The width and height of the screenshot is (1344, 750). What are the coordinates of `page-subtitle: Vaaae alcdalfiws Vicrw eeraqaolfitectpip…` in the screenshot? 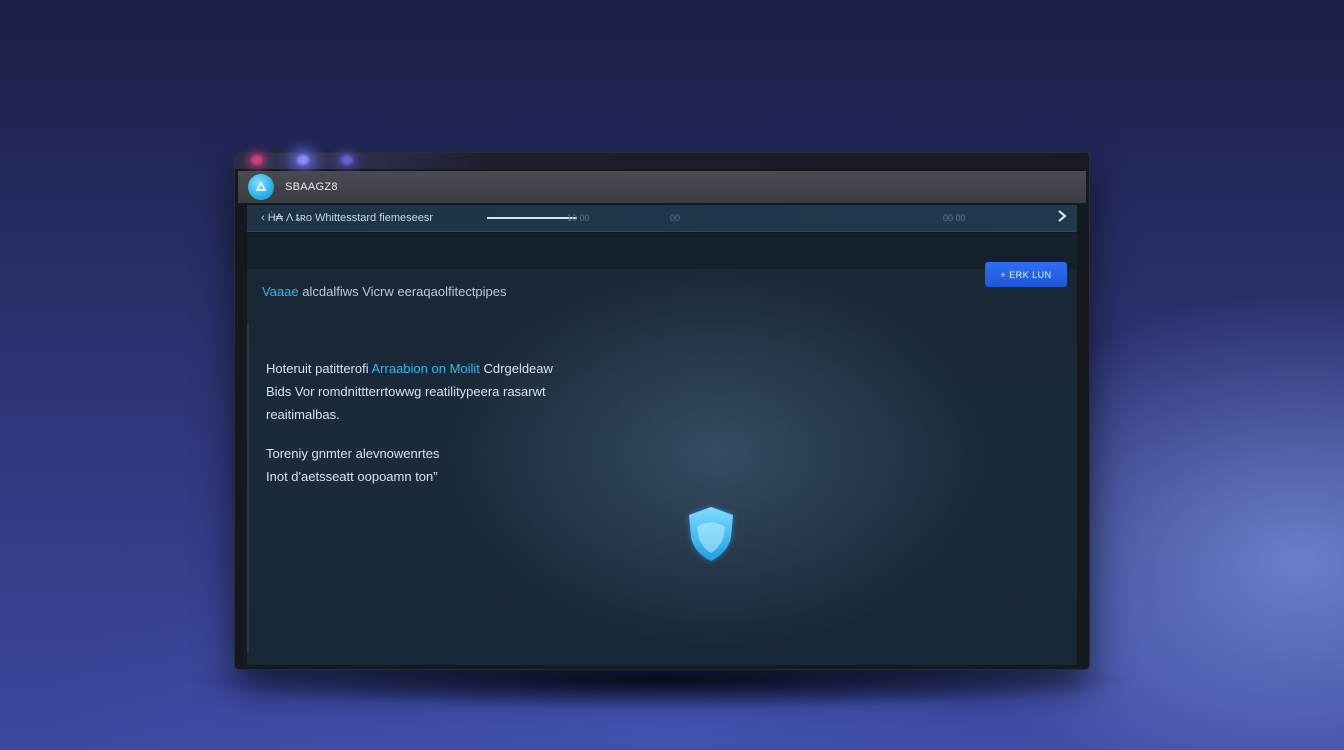 It's located at (384, 291).